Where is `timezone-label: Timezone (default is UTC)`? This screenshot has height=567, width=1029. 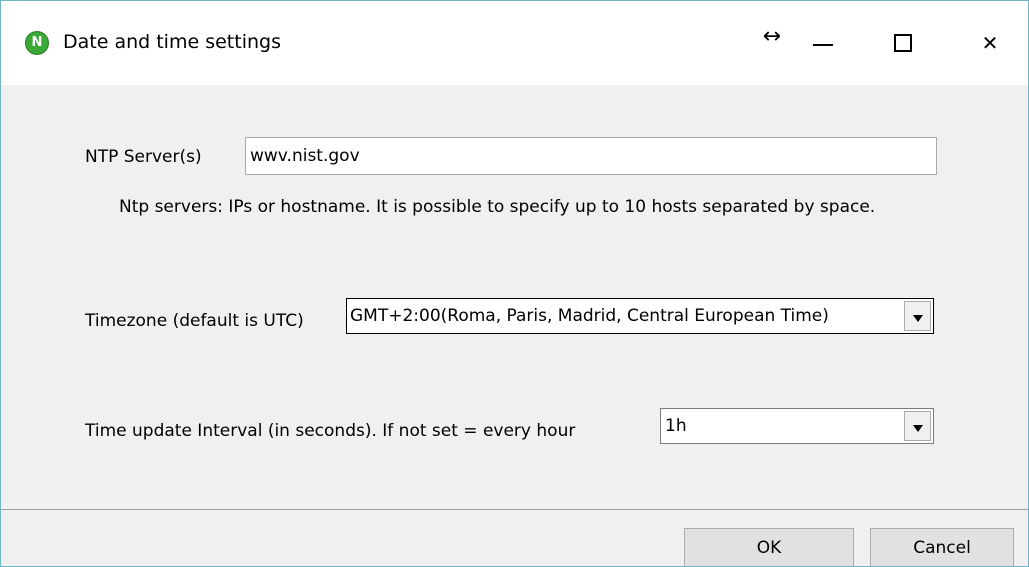 timezone-label: Timezone (default is UTC) is located at coordinates (194, 321).